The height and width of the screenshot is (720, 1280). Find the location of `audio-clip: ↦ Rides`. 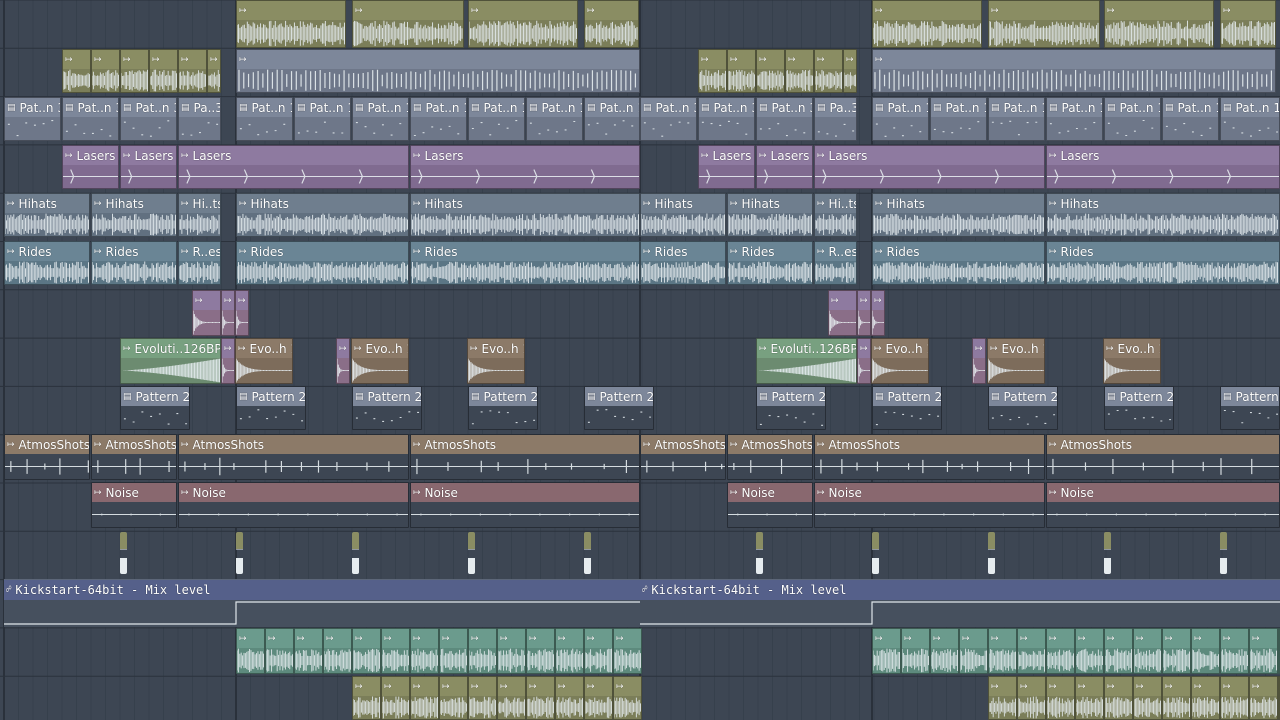

audio-clip: ↦ Rides is located at coordinates (770, 263).